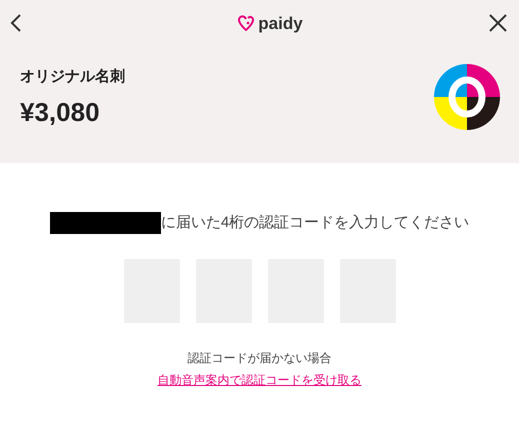 The image size is (519, 430). Describe the element at coordinates (315, 223) in the screenshot. I see `instruction-text: に届いた4桁の認証コードを入力してください` at that location.